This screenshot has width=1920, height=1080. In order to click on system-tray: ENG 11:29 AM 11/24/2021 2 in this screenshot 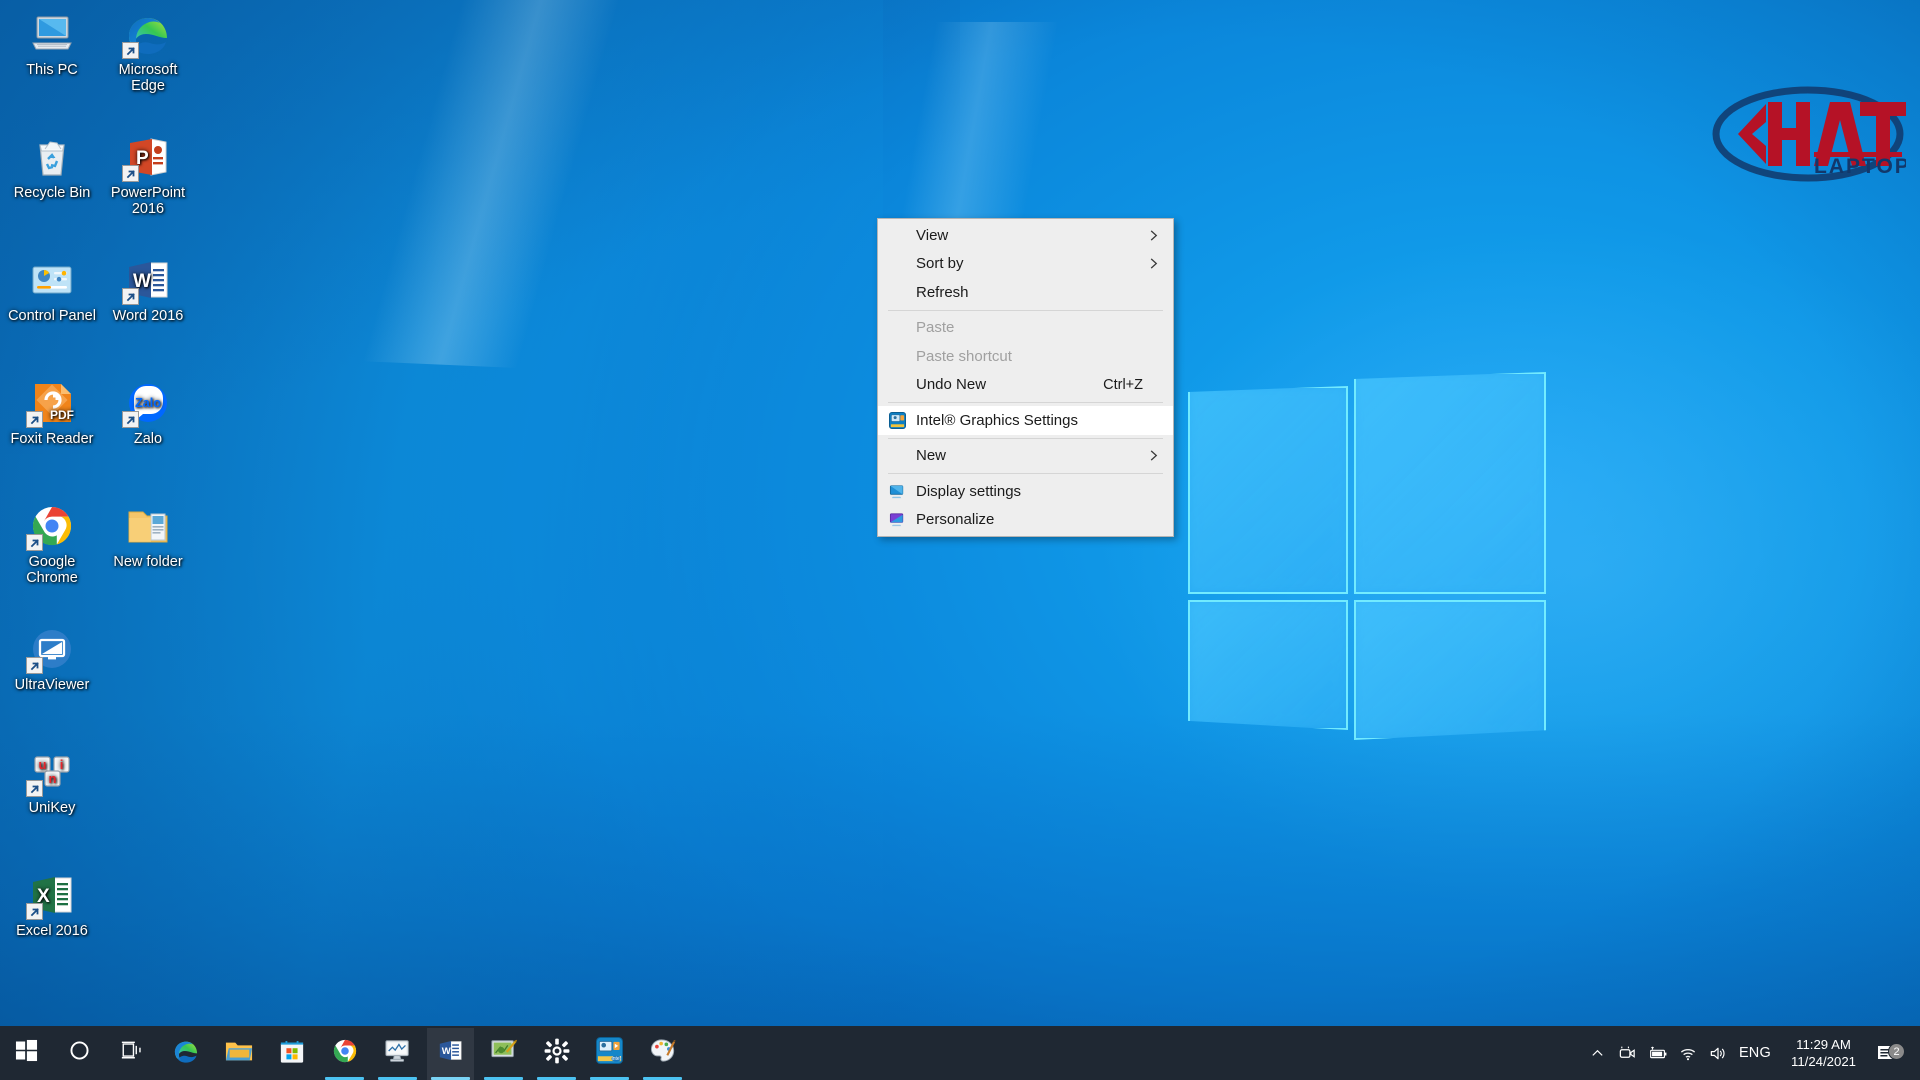, I will do `click(1751, 1053)`.